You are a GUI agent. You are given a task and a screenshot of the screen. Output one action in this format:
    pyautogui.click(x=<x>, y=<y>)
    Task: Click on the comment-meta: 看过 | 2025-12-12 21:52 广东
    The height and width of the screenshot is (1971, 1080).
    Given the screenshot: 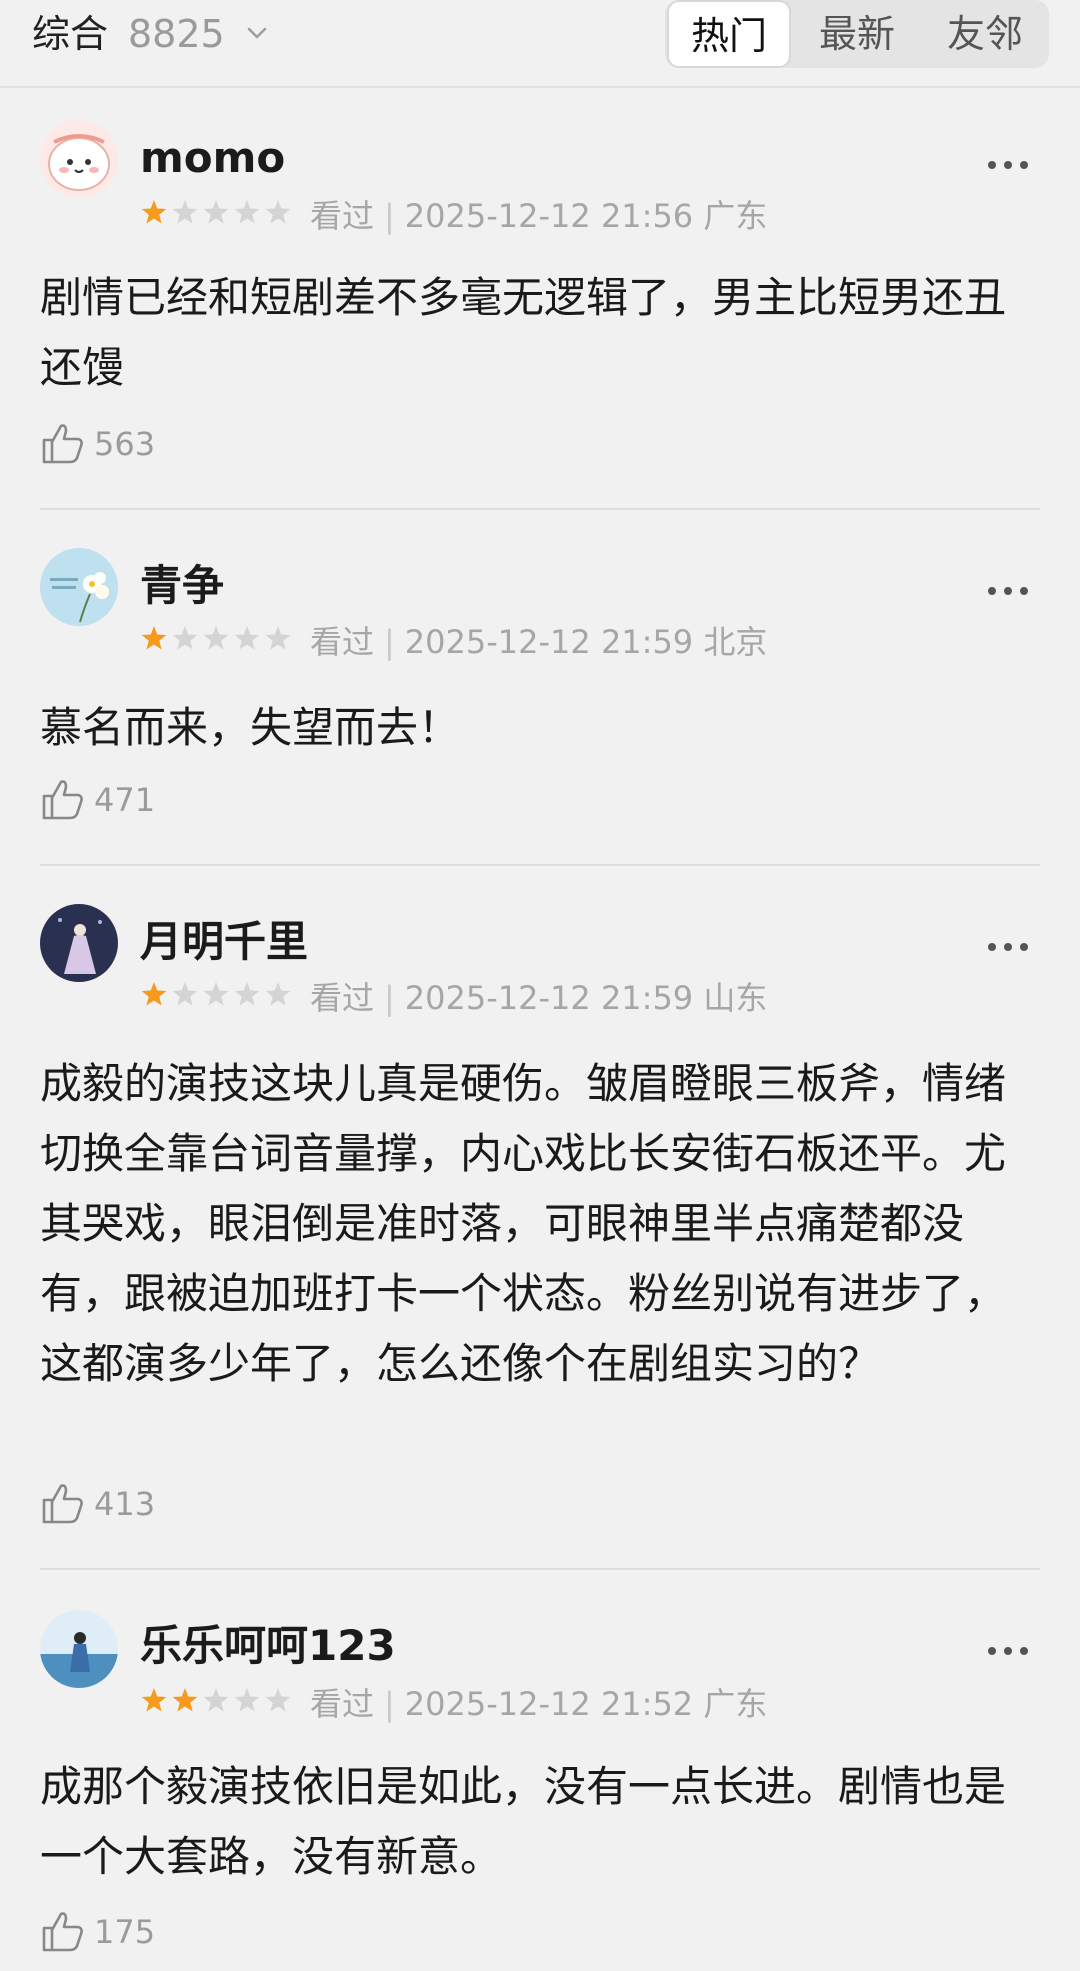 What is the action you would take?
    pyautogui.click(x=538, y=1704)
    